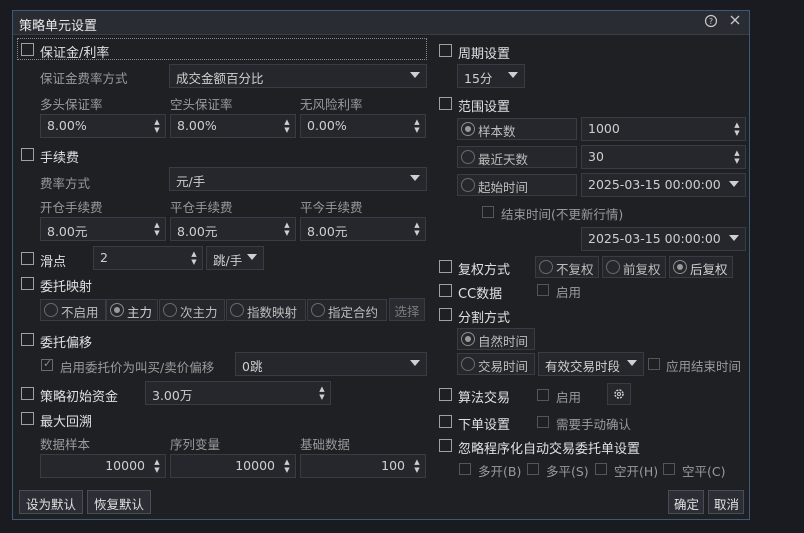  What do you see at coordinates (233, 126) in the screenshot?
I see `short-margin-input: 8.00% ▲ ▼` at bounding box center [233, 126].